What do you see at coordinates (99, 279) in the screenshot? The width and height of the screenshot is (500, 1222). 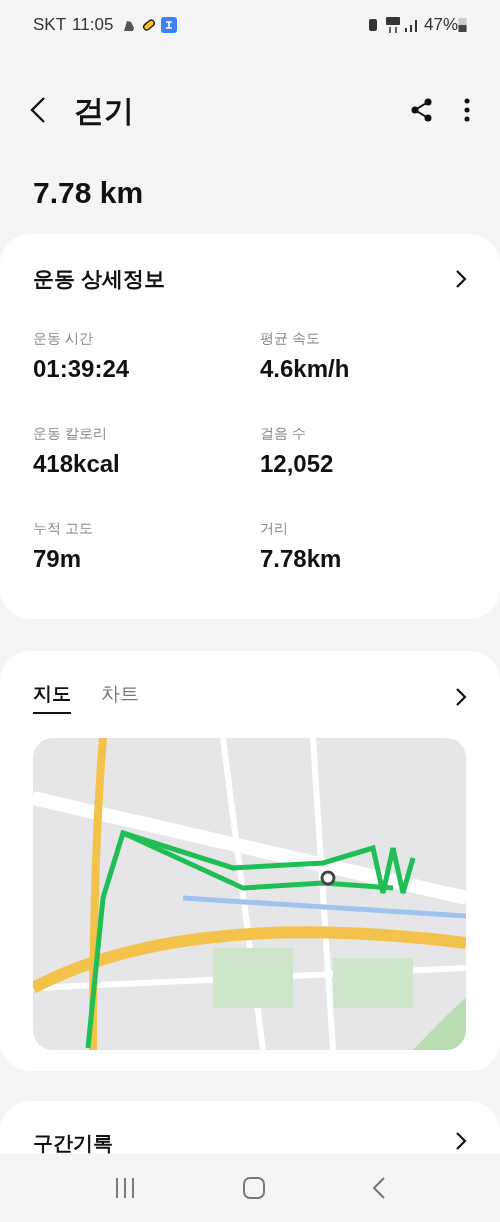 I see `section-title: 운동 상세정보` at bounding box center [99, 279].